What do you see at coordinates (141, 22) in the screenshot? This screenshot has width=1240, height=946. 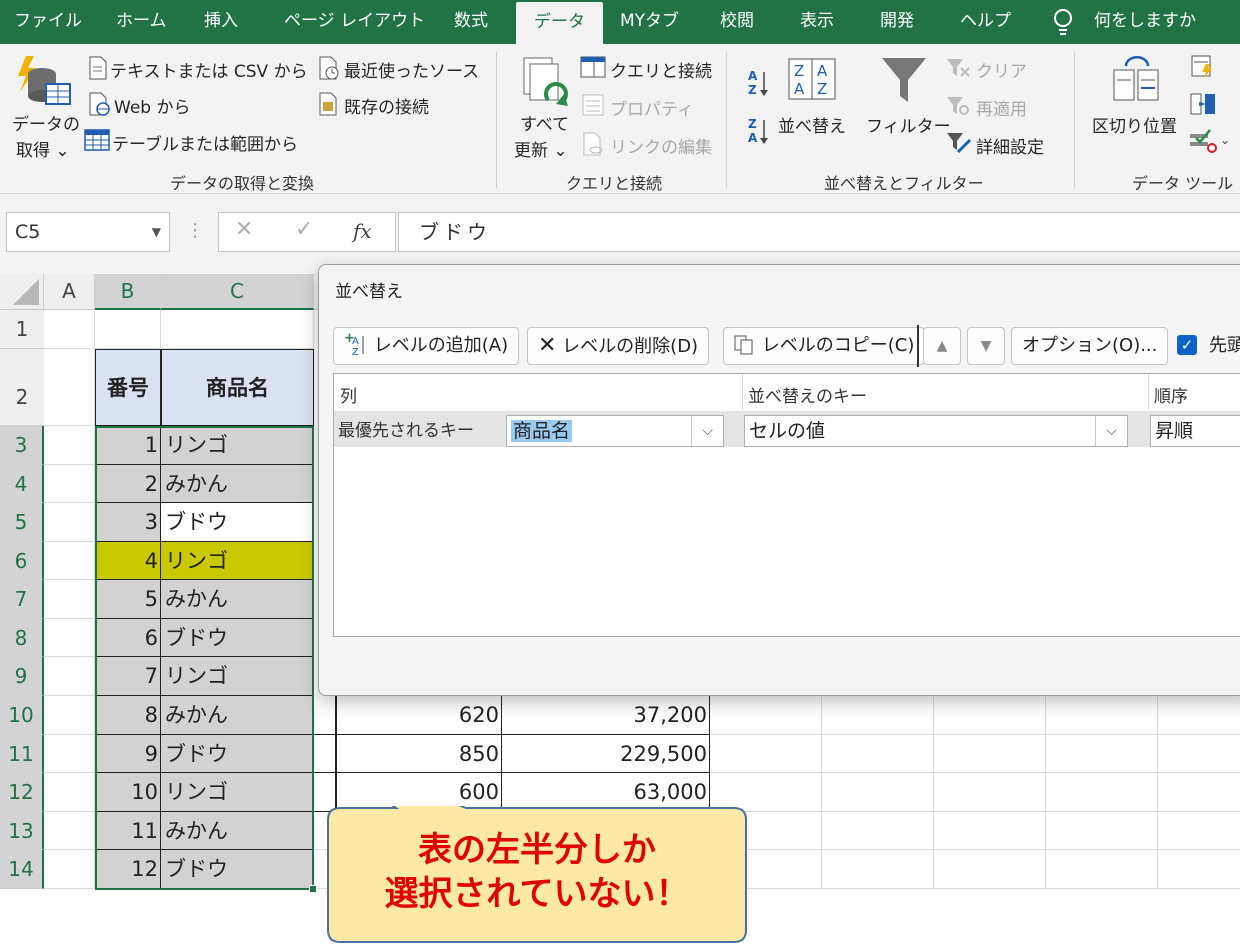 I see `tab-home: ホーム` at bounding box center [141, 22].